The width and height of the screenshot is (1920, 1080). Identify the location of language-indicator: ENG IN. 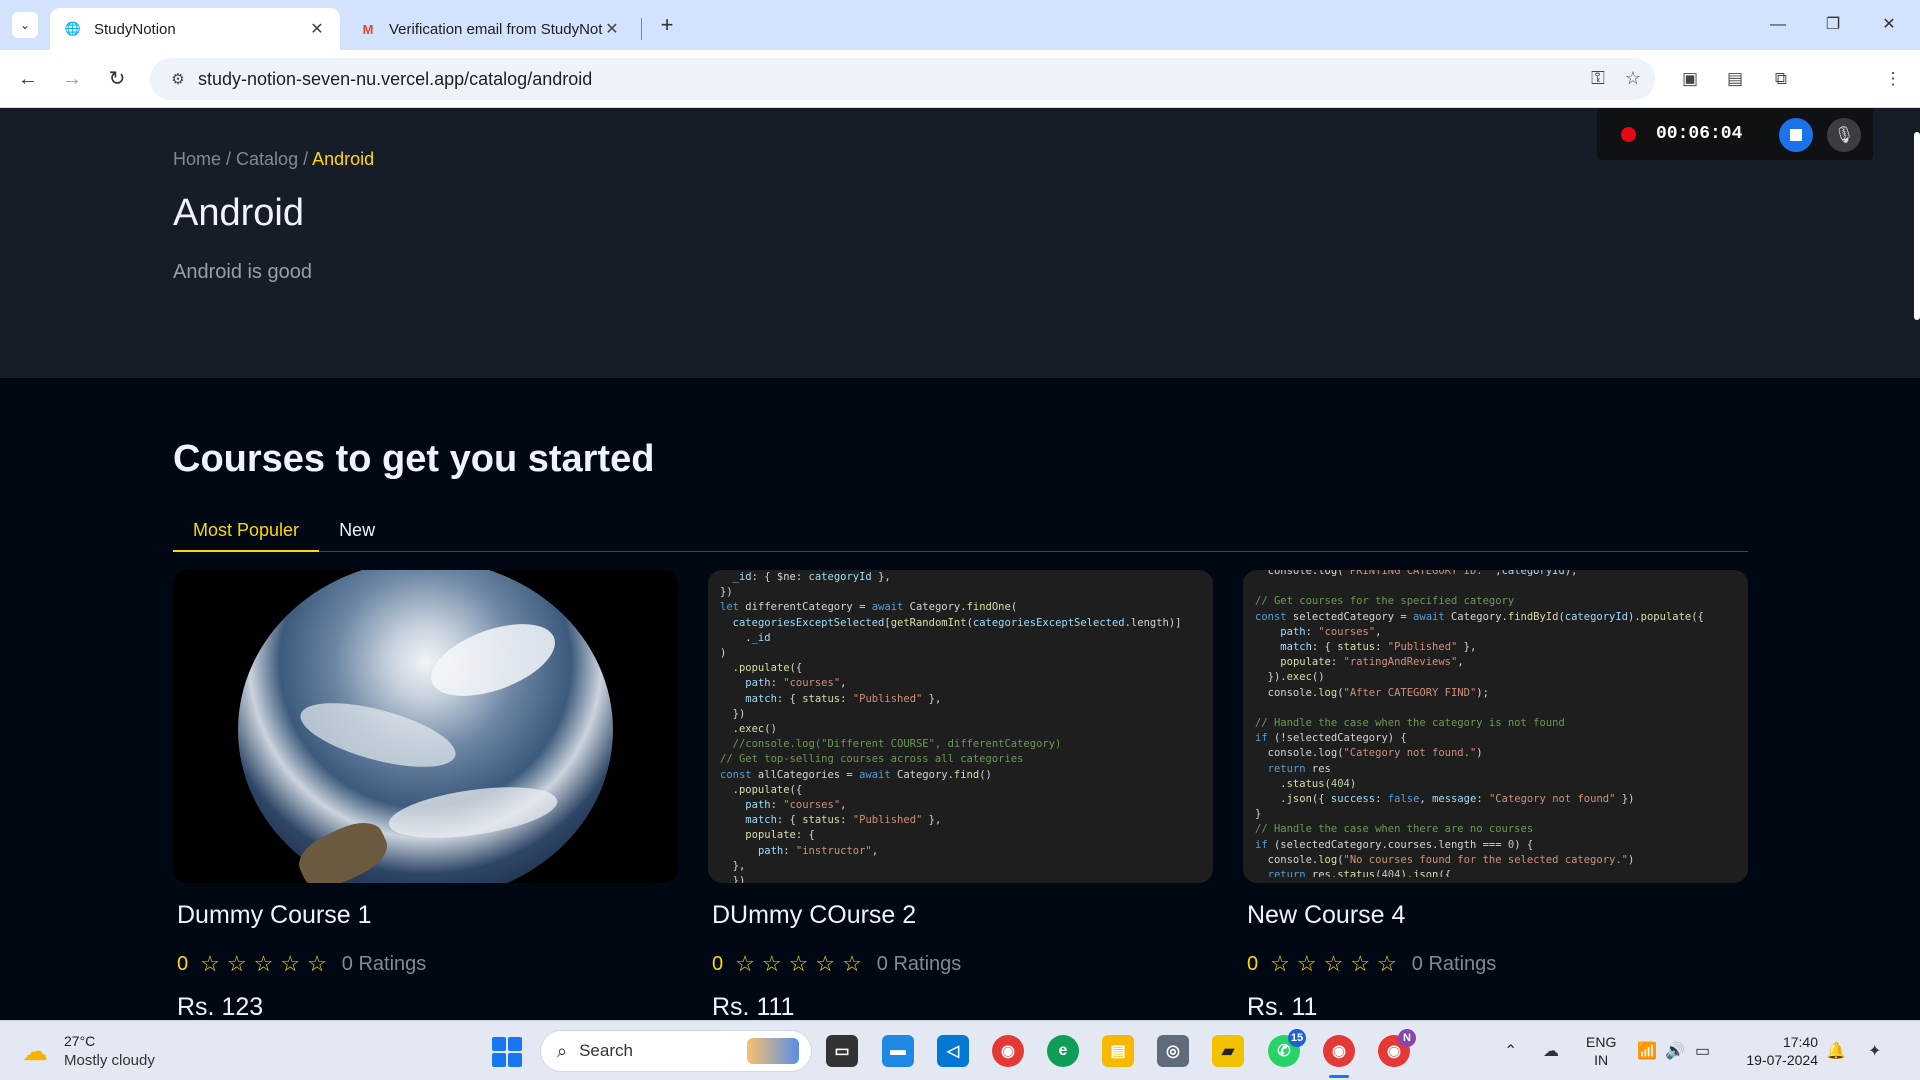
(1601, 1051).